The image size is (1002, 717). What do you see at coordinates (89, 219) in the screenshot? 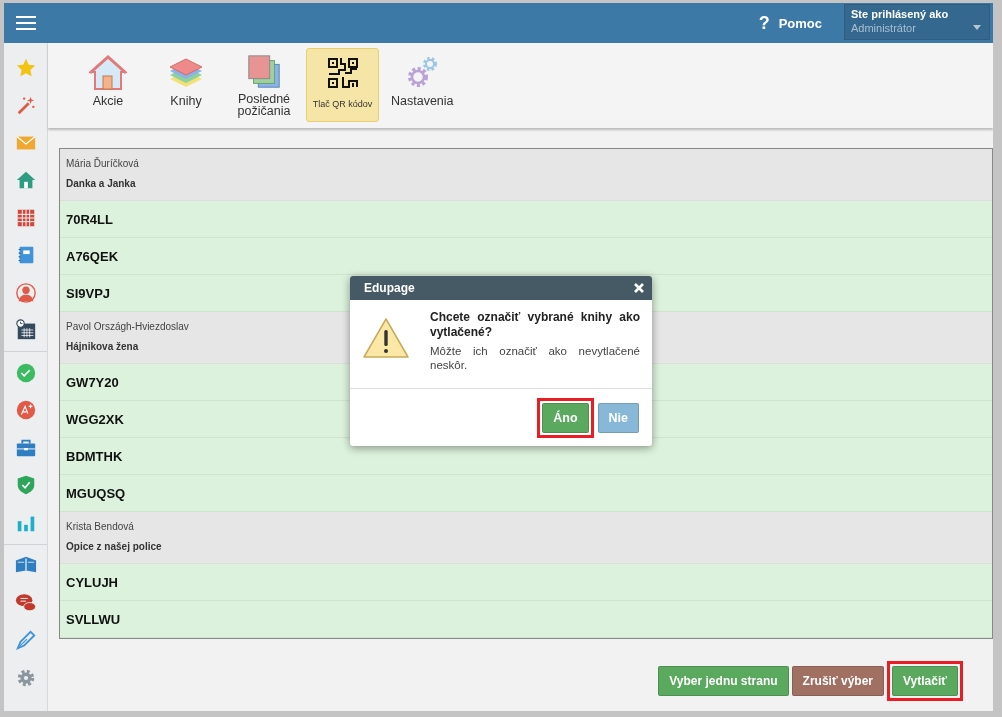
I see `book-code: 70R4LL` at bounding box center [89, 219].